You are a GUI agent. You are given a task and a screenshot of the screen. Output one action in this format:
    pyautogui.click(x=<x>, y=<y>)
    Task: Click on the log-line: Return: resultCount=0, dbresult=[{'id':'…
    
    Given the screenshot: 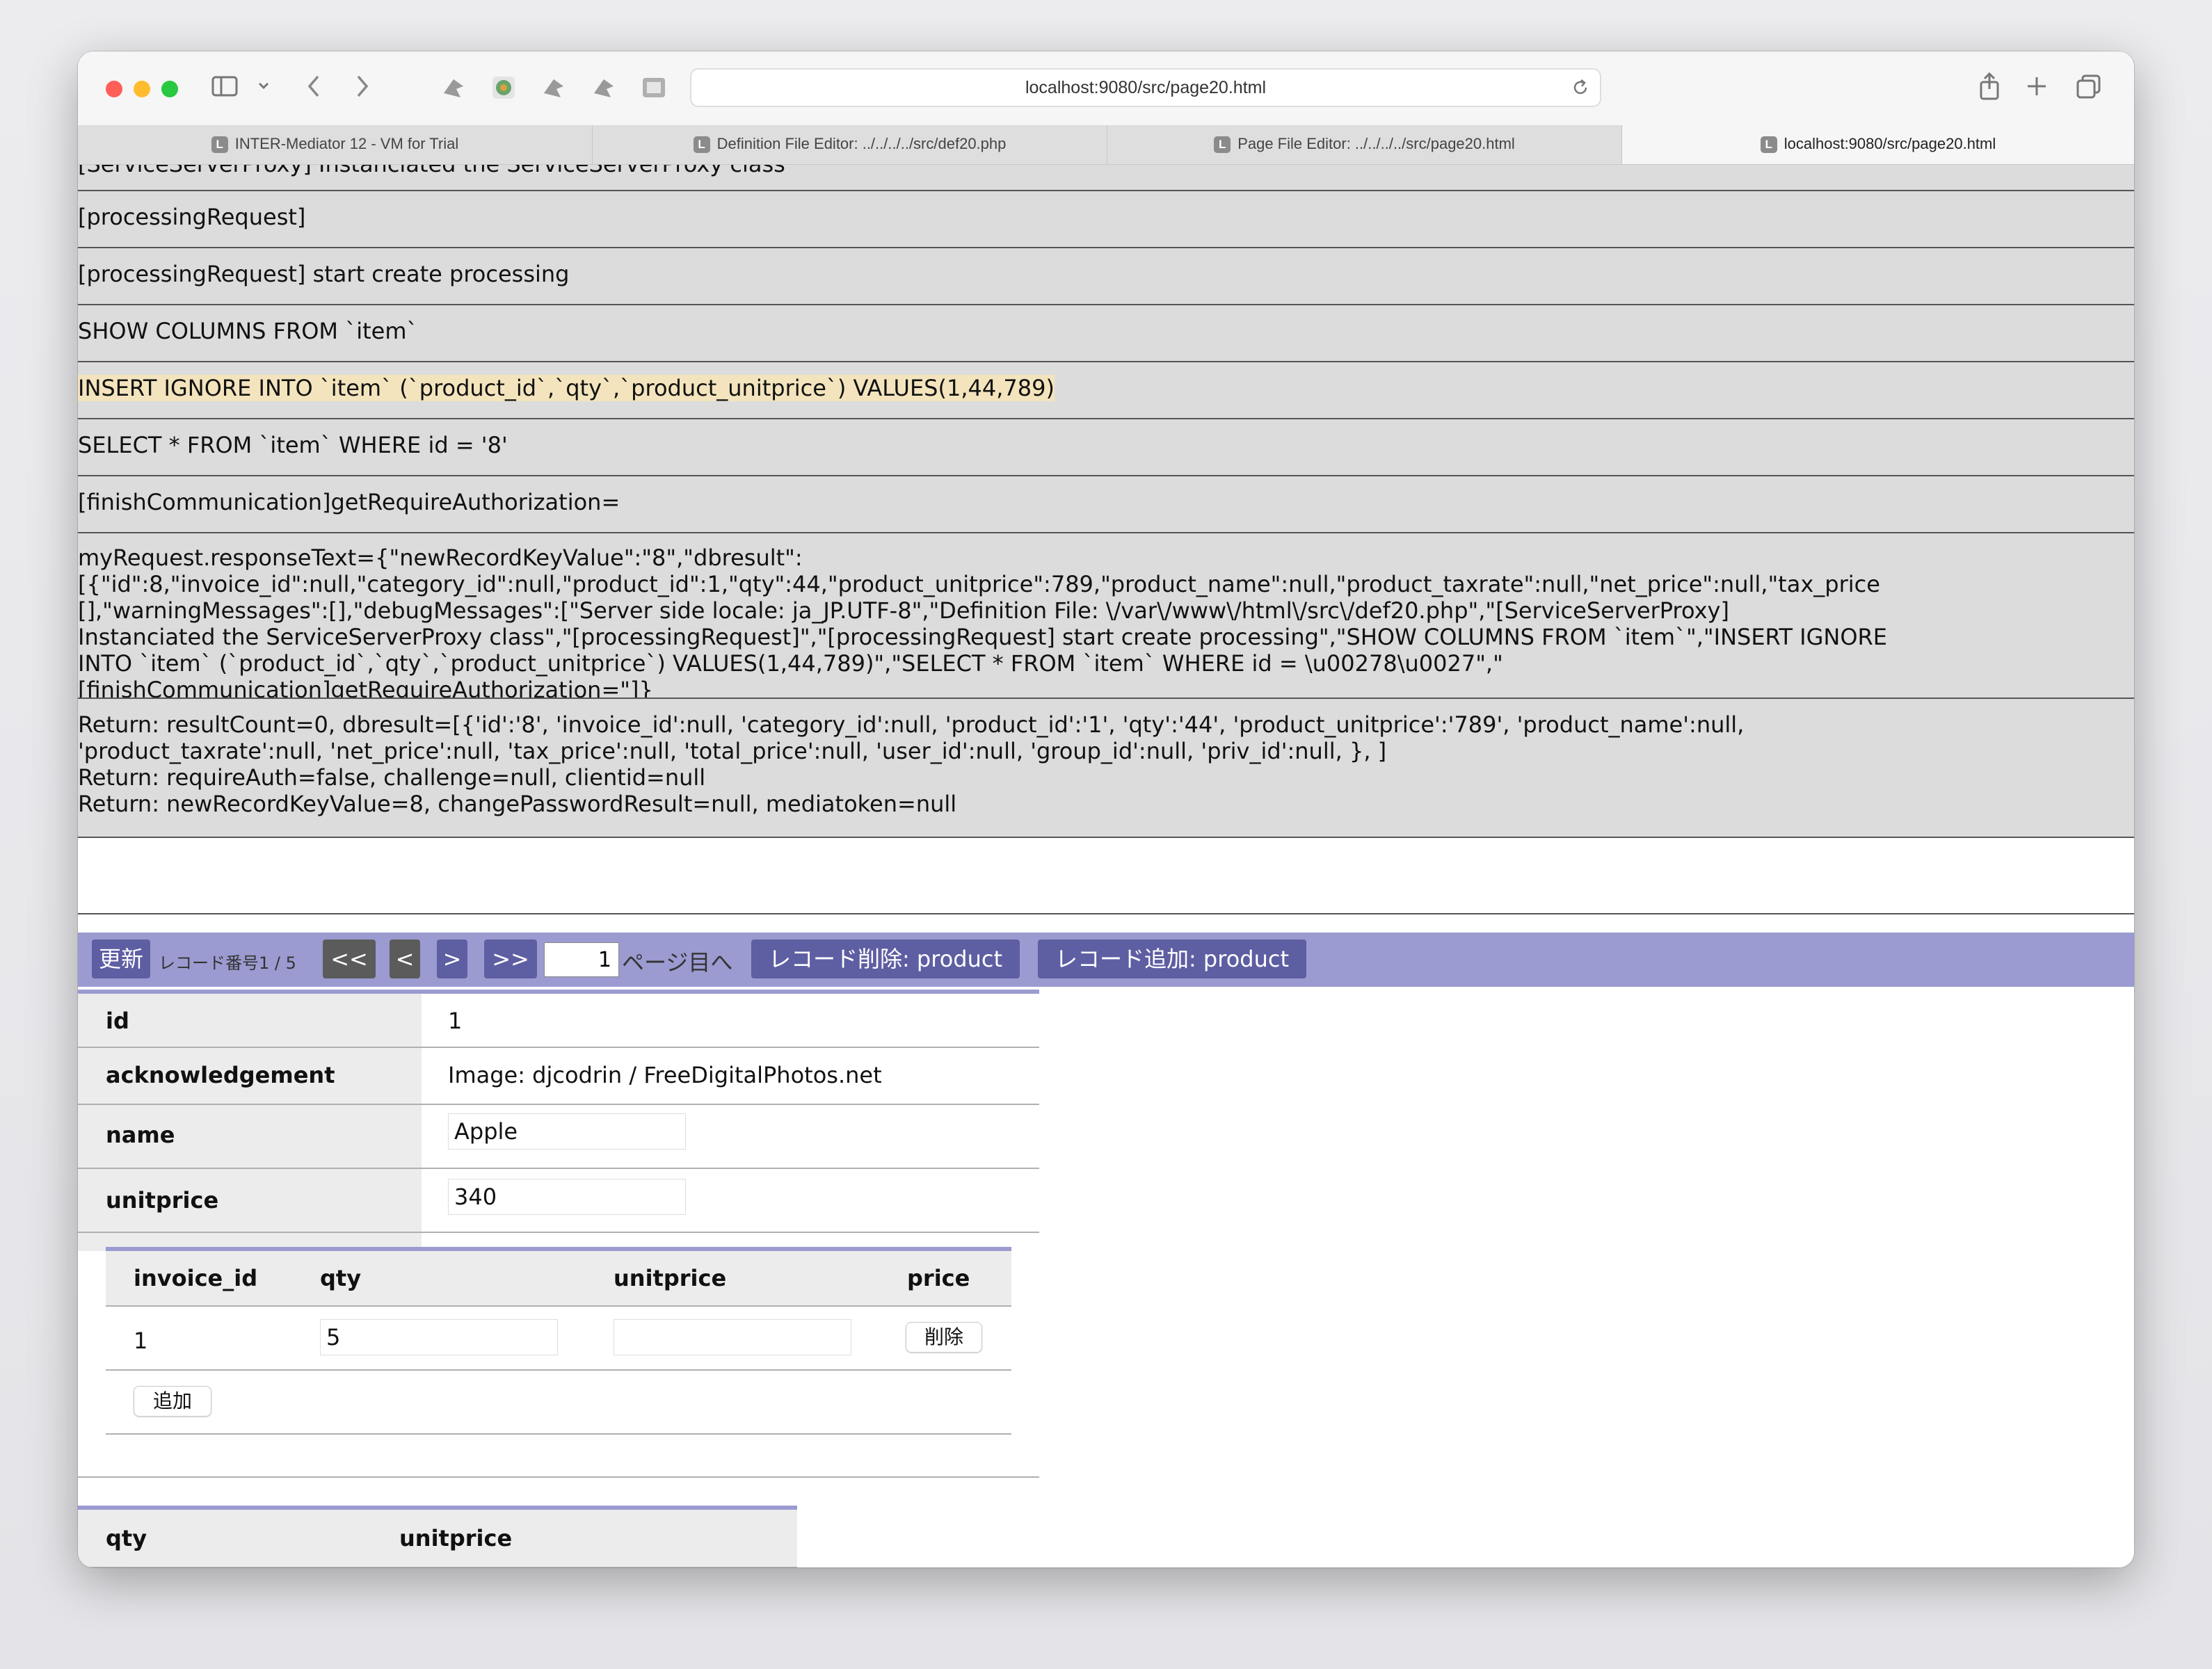 What is the action you would take?
    pyautogui.click(x=911, y=725)
    